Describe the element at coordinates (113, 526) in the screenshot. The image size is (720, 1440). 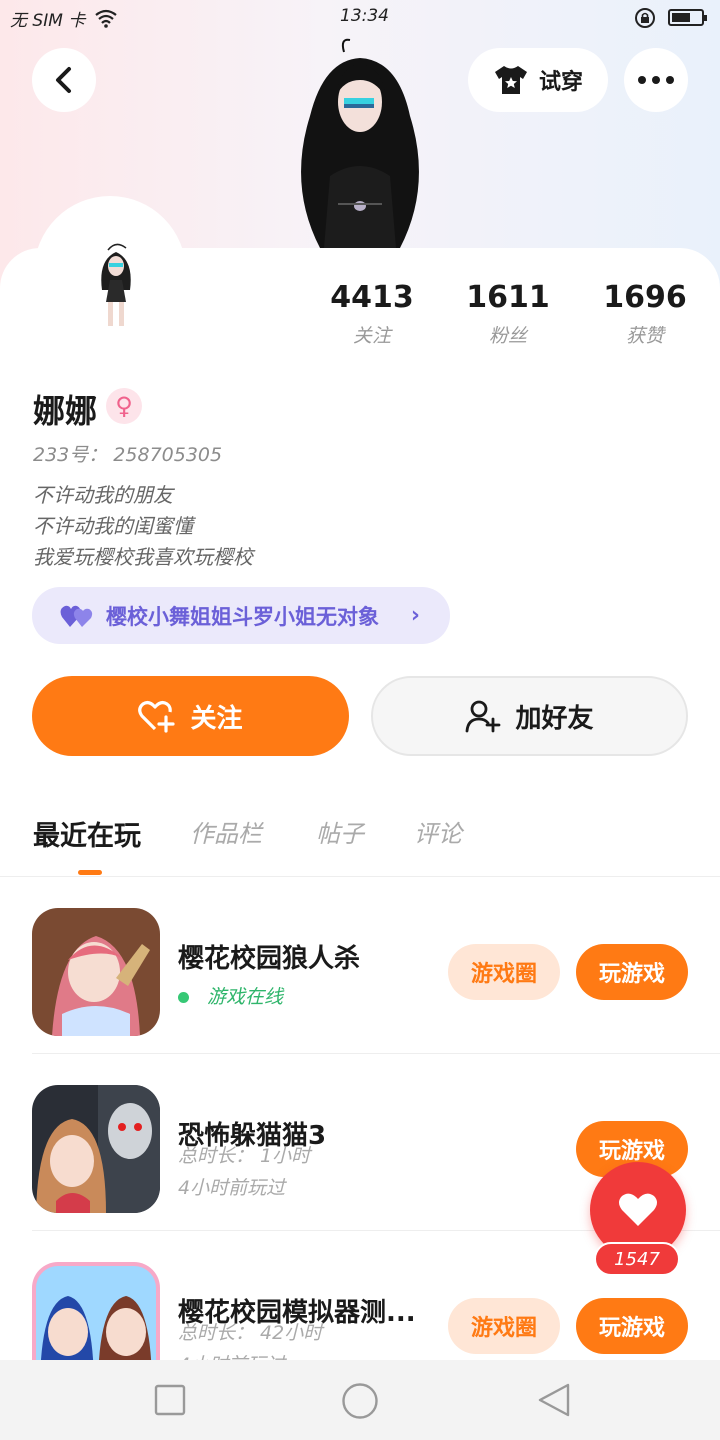
I see `bio-line: 不许动我的闺蜜懂` at that location.